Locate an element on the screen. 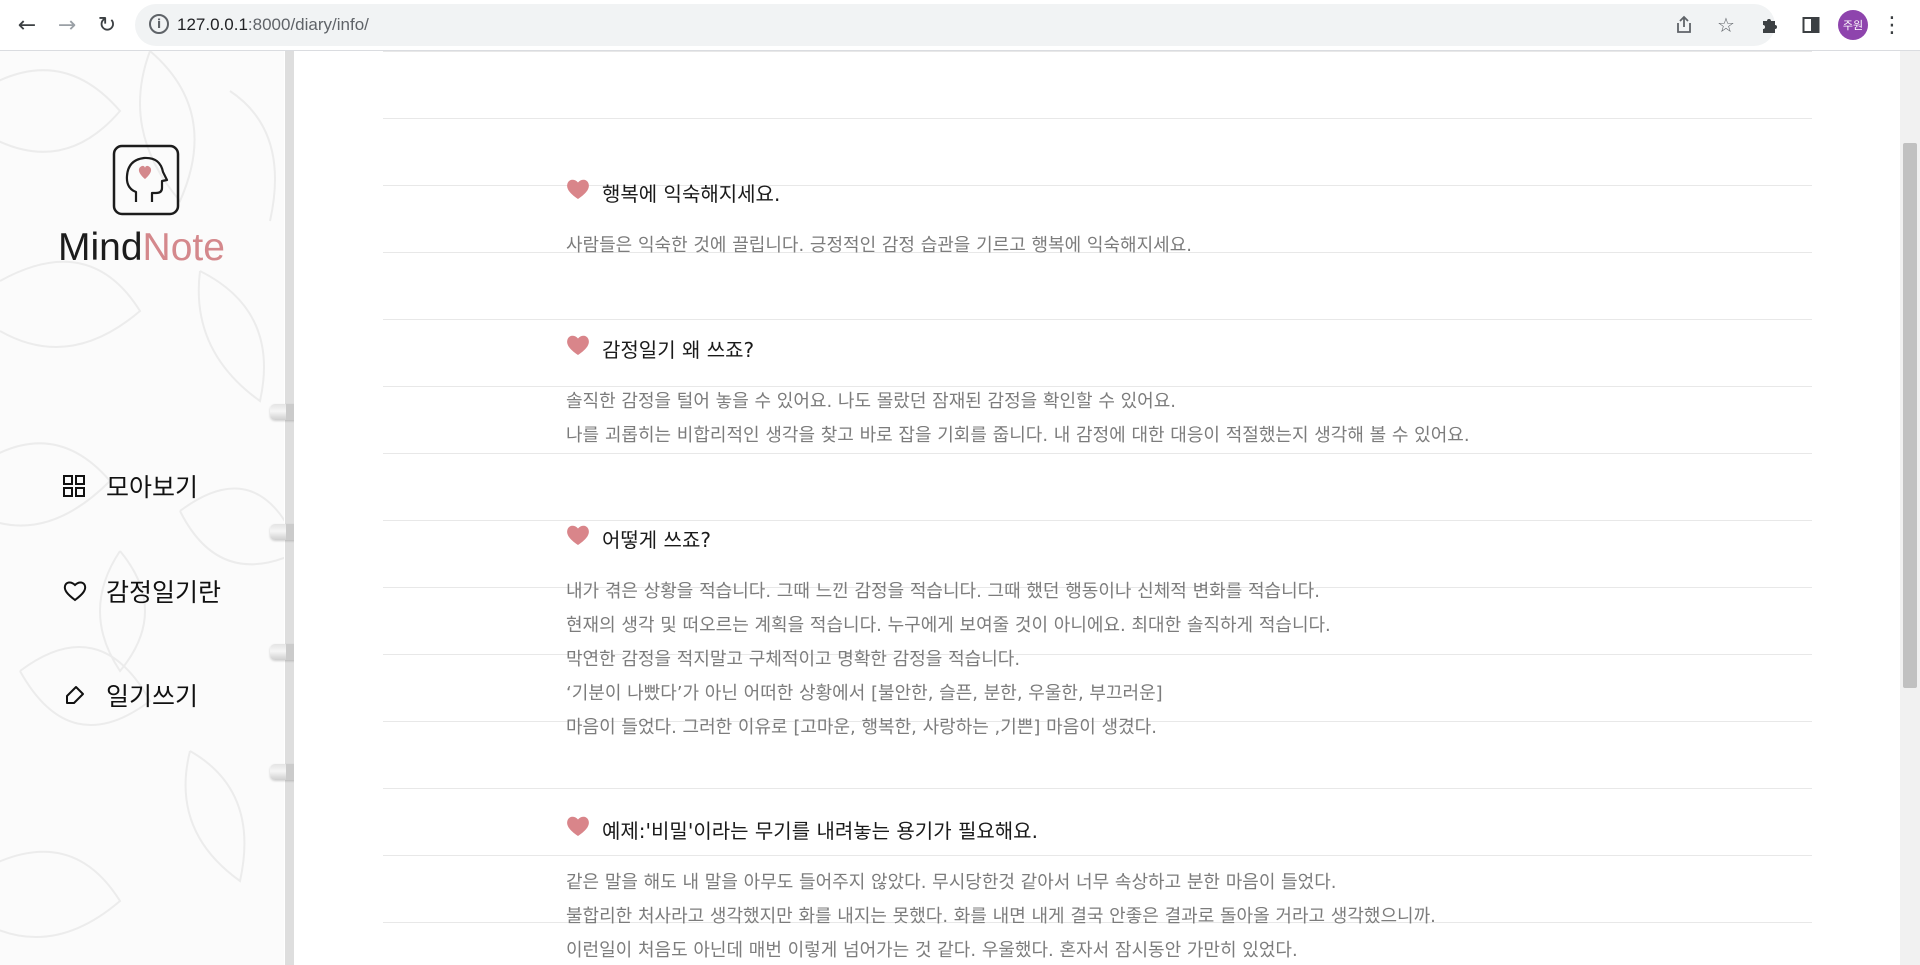 This screenshot has width=1920, height=965. profile-avatar: 주원 is located at coordinates (1853, 25).